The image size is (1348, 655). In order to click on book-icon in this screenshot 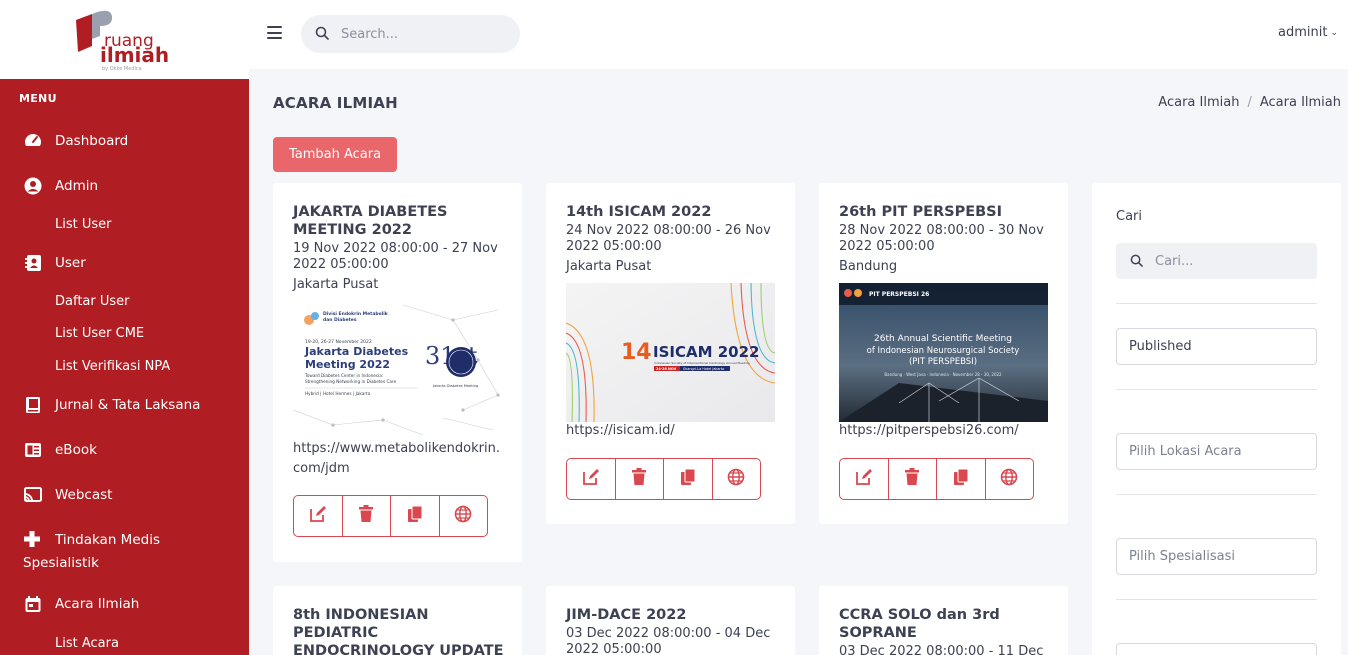, I will do `click(33, 405)`.